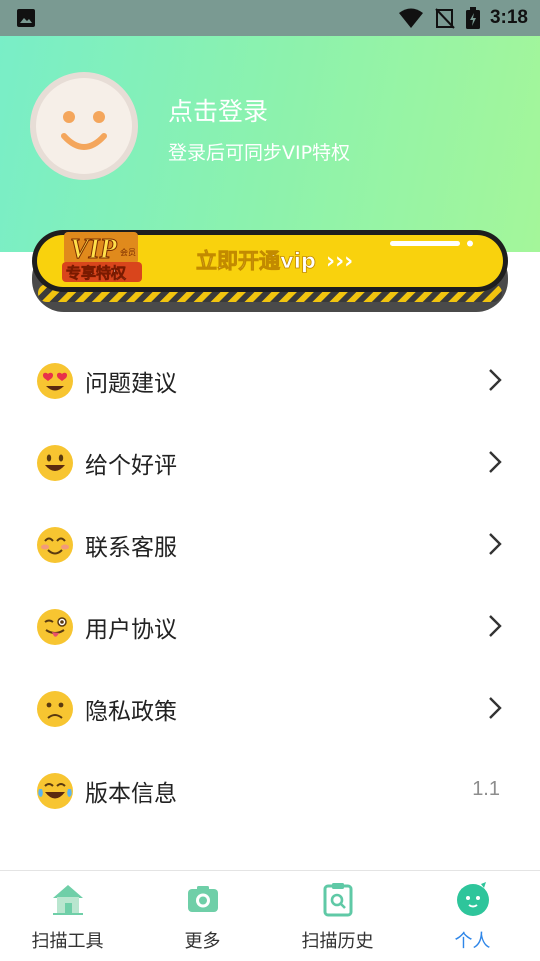 This screenshot has height=961, width=540. I want to click on no-sim-icon, so click(445, 18).